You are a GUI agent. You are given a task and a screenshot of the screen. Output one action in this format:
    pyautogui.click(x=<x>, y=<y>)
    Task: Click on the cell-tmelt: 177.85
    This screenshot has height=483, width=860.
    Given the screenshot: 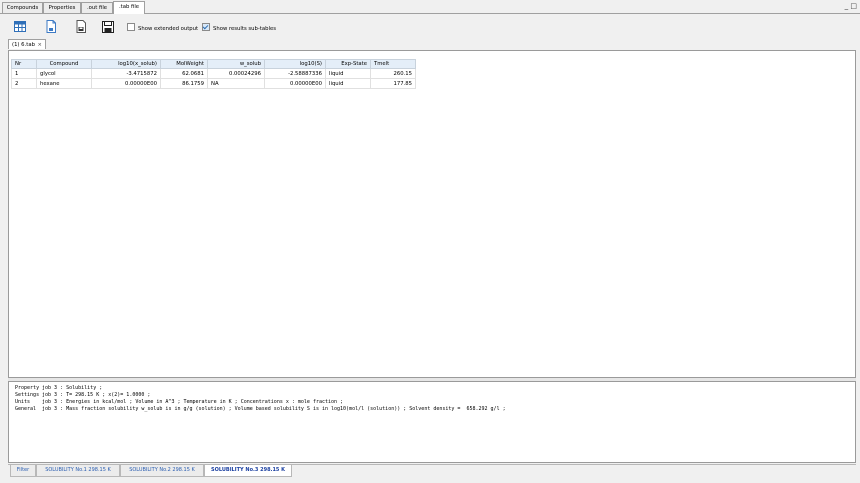 What is the action you would take?
    pyautogui.click(x=393, y=83)
    